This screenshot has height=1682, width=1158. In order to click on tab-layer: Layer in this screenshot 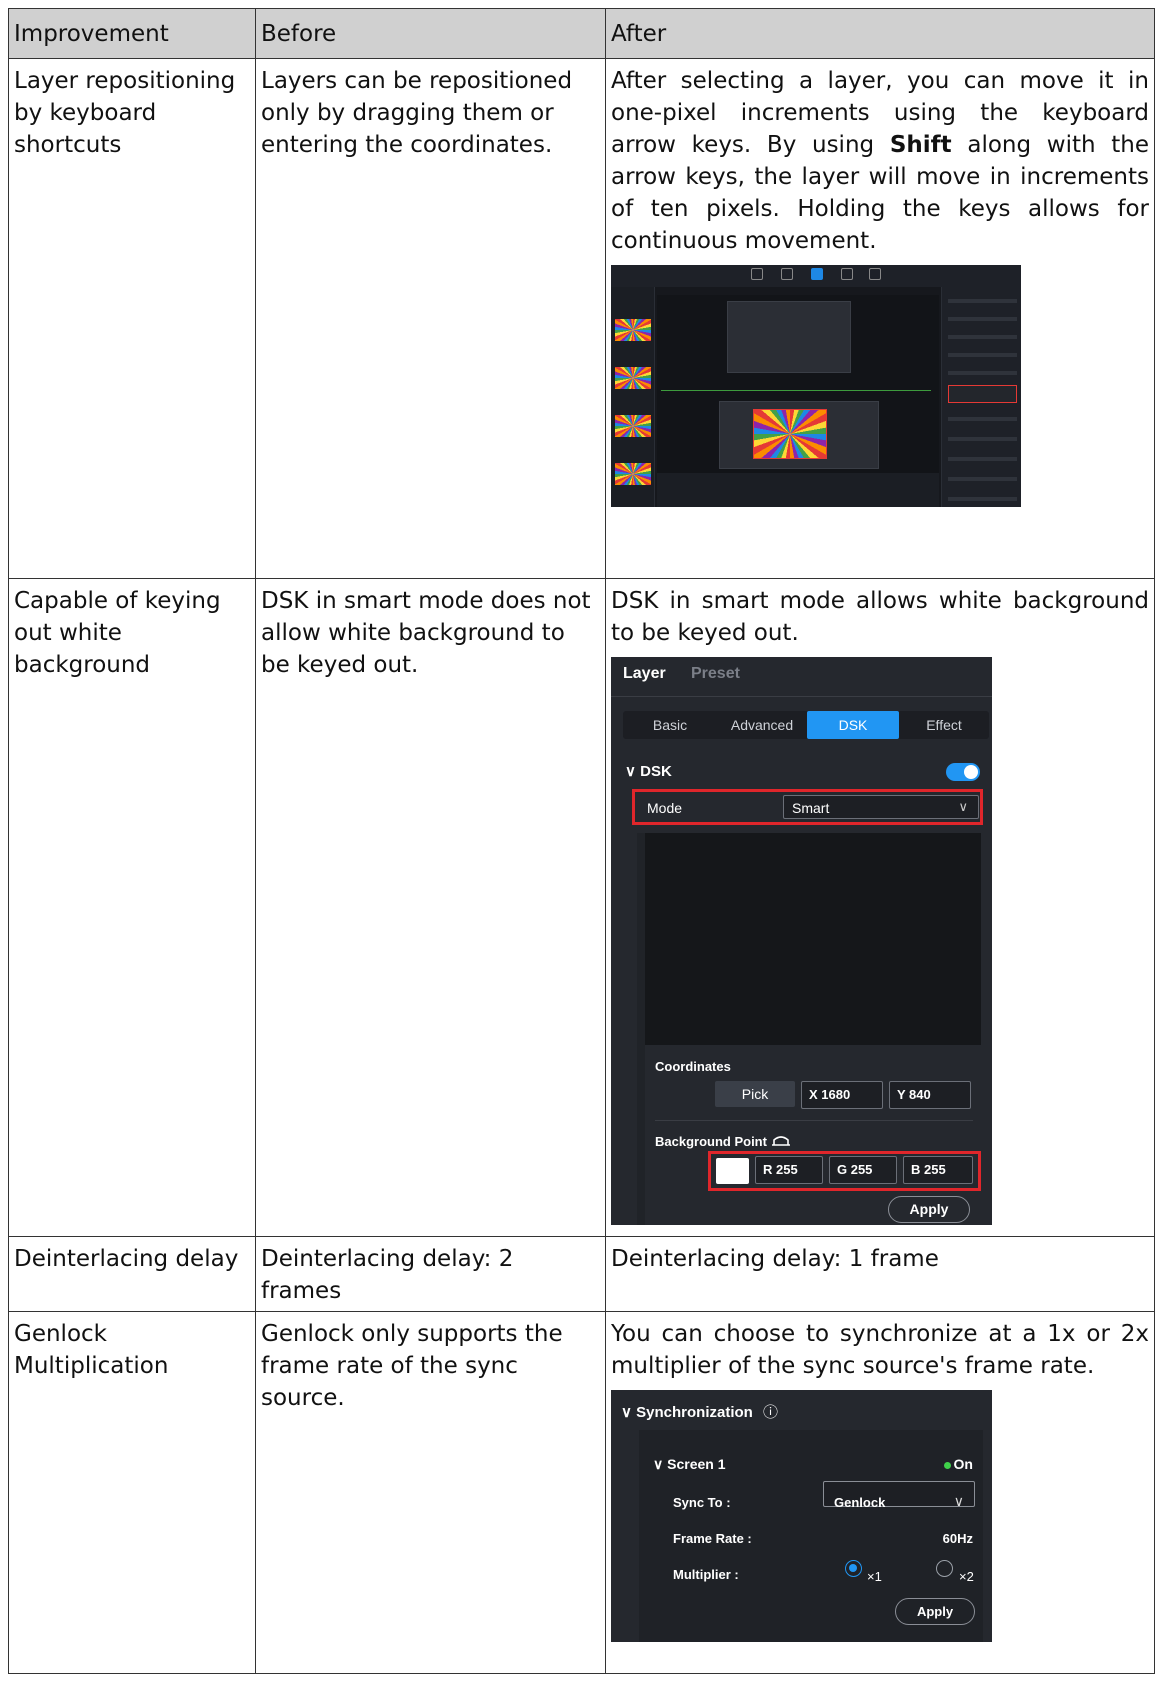, I will do `click(644, 674)`.